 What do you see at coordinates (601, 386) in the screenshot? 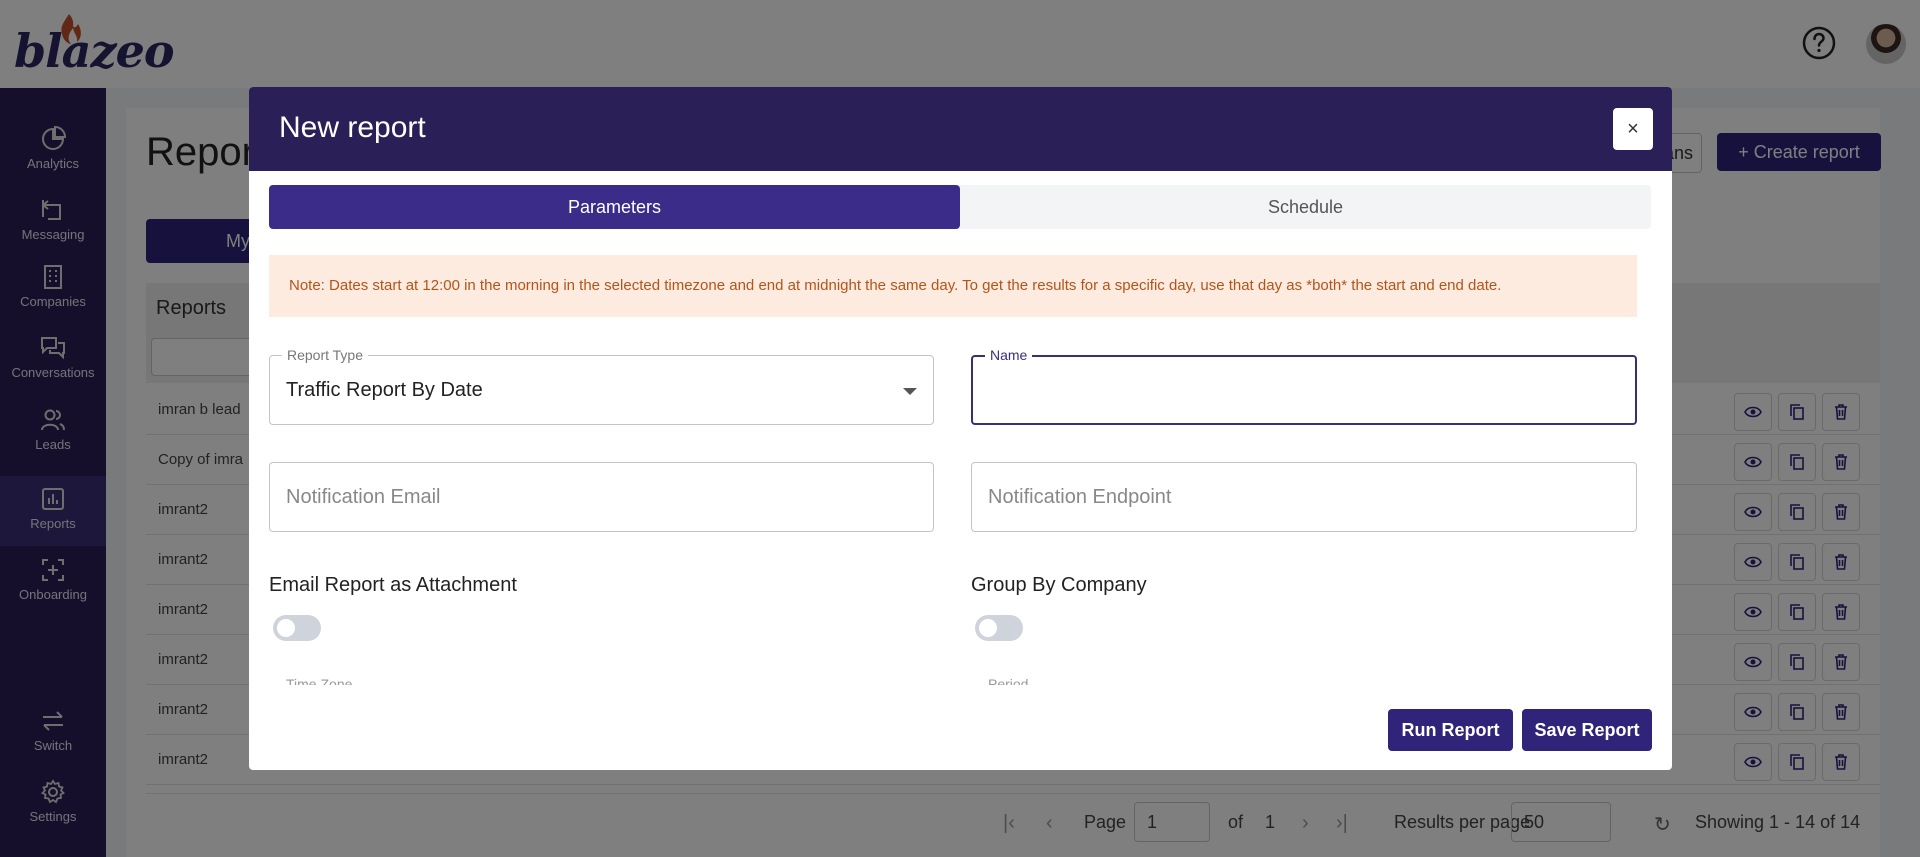
I see `report-type-select: Report Type Traffic Report By Date` at bounding box center [601, 386].